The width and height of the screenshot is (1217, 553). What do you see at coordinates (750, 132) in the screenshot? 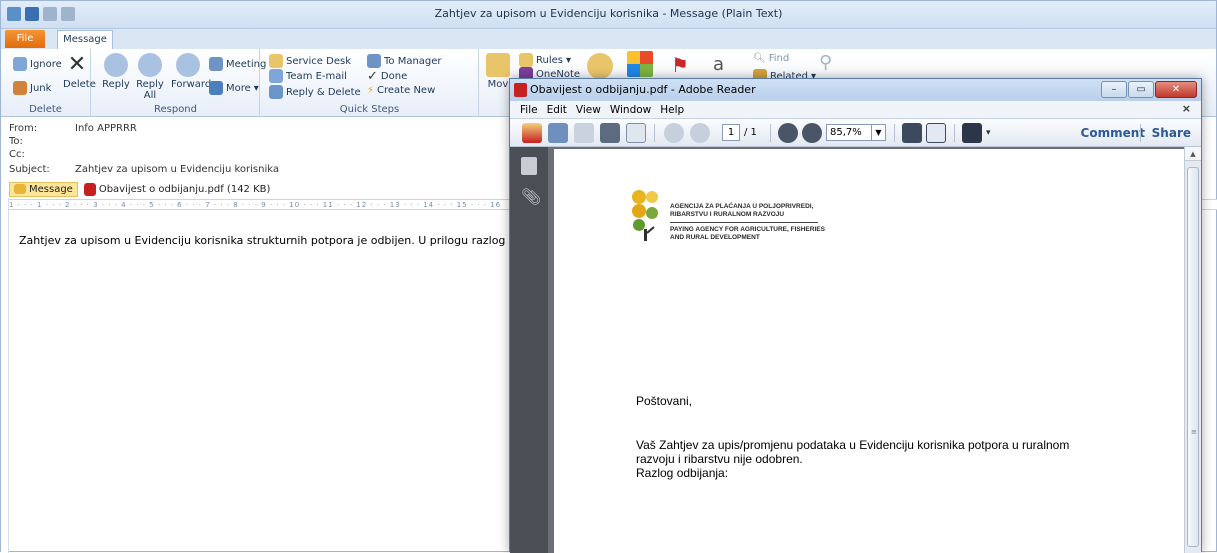
I see `page-total: / 1` at bounding box center [750, 132].